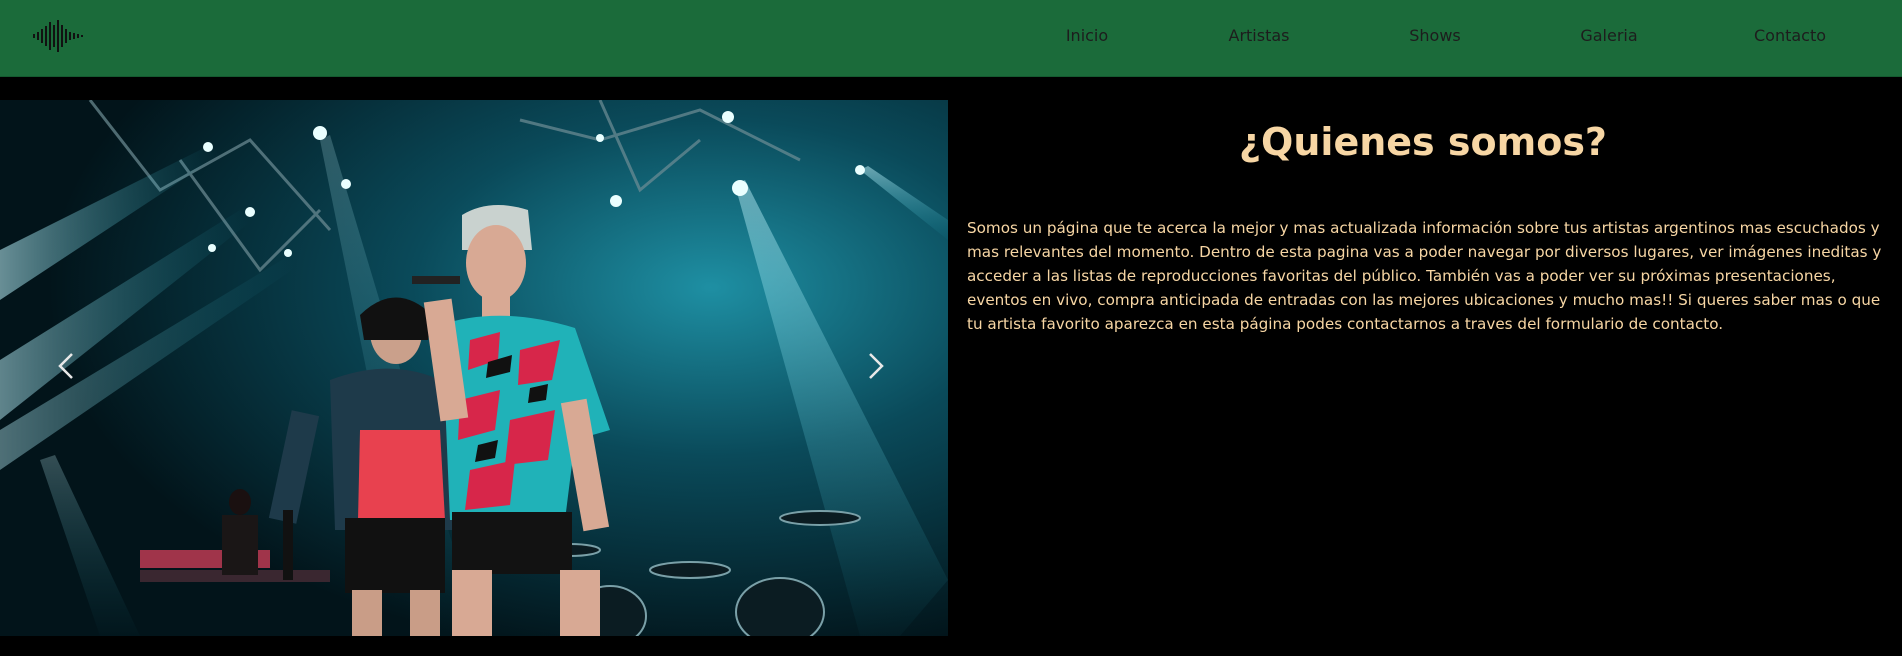 Image resolution: width=1902 pixels, height=656 pixels. What do you see at coordinates (1435, 35) in the screenshot?
I see `nav-link-shows: Shows` at bounding box center [1435, 35].